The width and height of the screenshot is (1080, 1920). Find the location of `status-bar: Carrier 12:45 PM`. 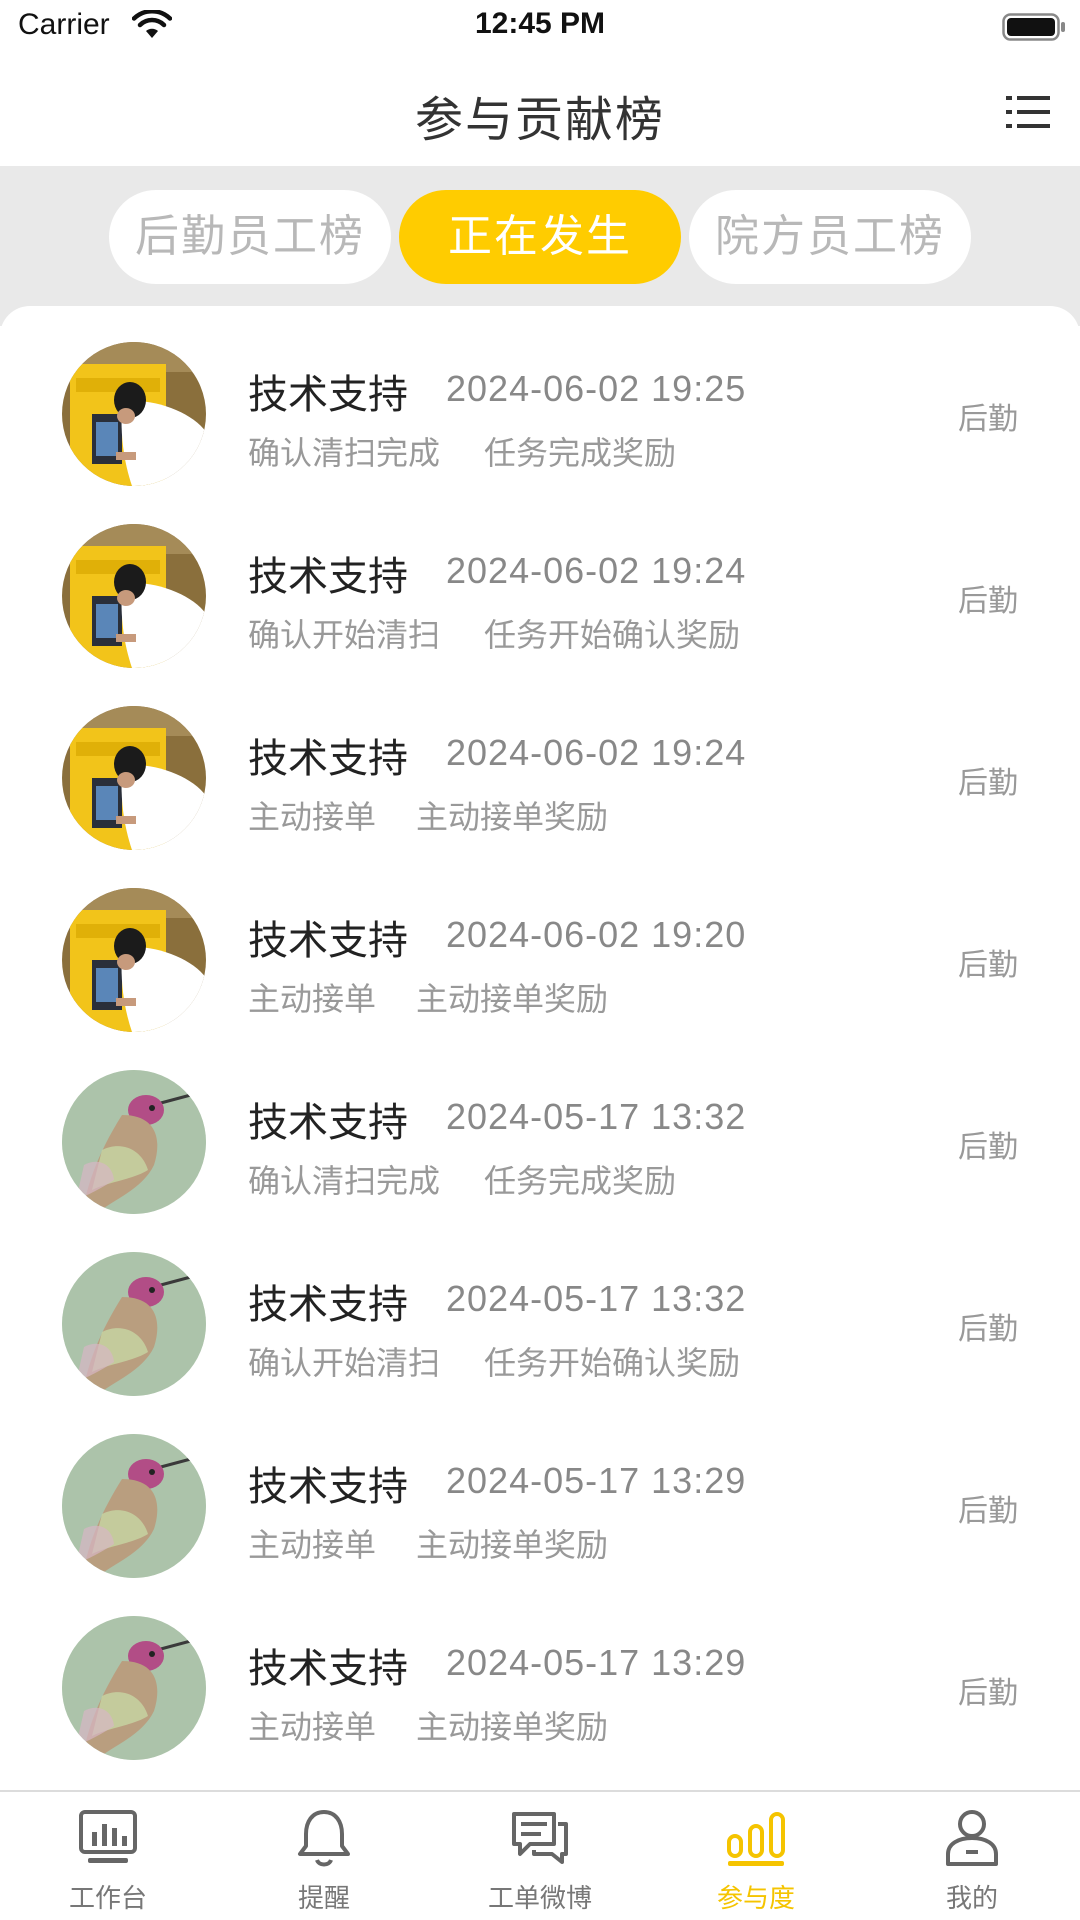

status-bar: Carrier 12:45 PM is located at coordinates (540, 28).